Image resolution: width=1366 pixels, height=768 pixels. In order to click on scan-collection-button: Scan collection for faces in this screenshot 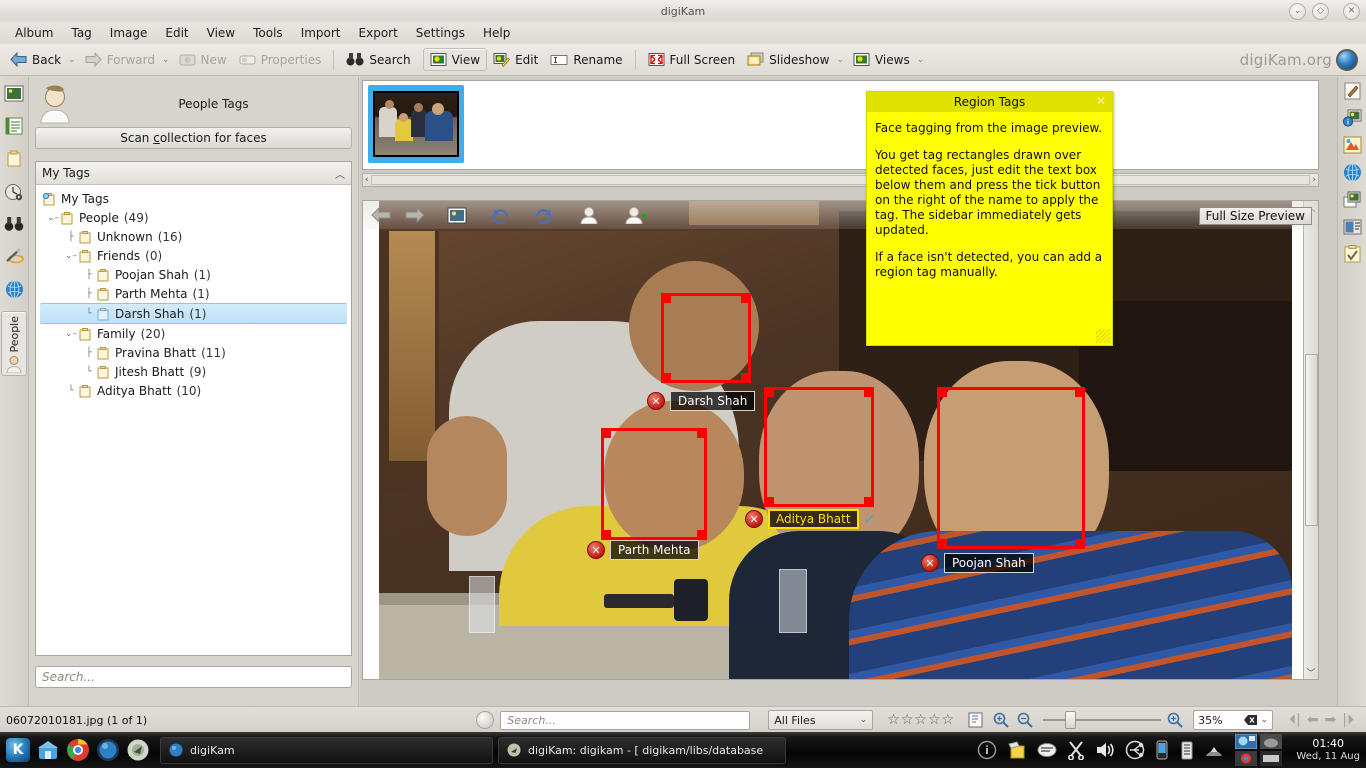, I will do `click(193, 138)`.